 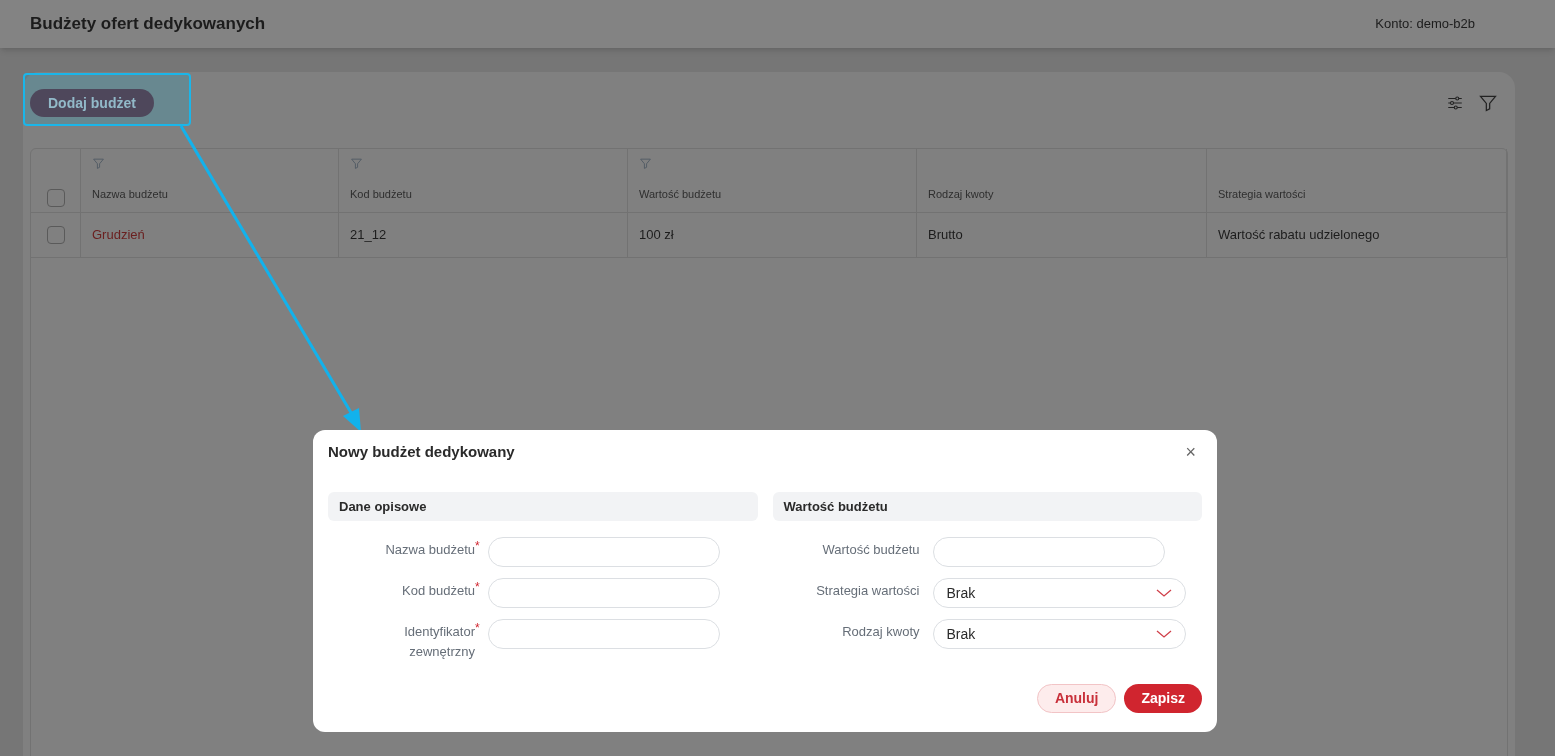 I want to click on settings-sliders-icon, so click(x=1455, y=103).